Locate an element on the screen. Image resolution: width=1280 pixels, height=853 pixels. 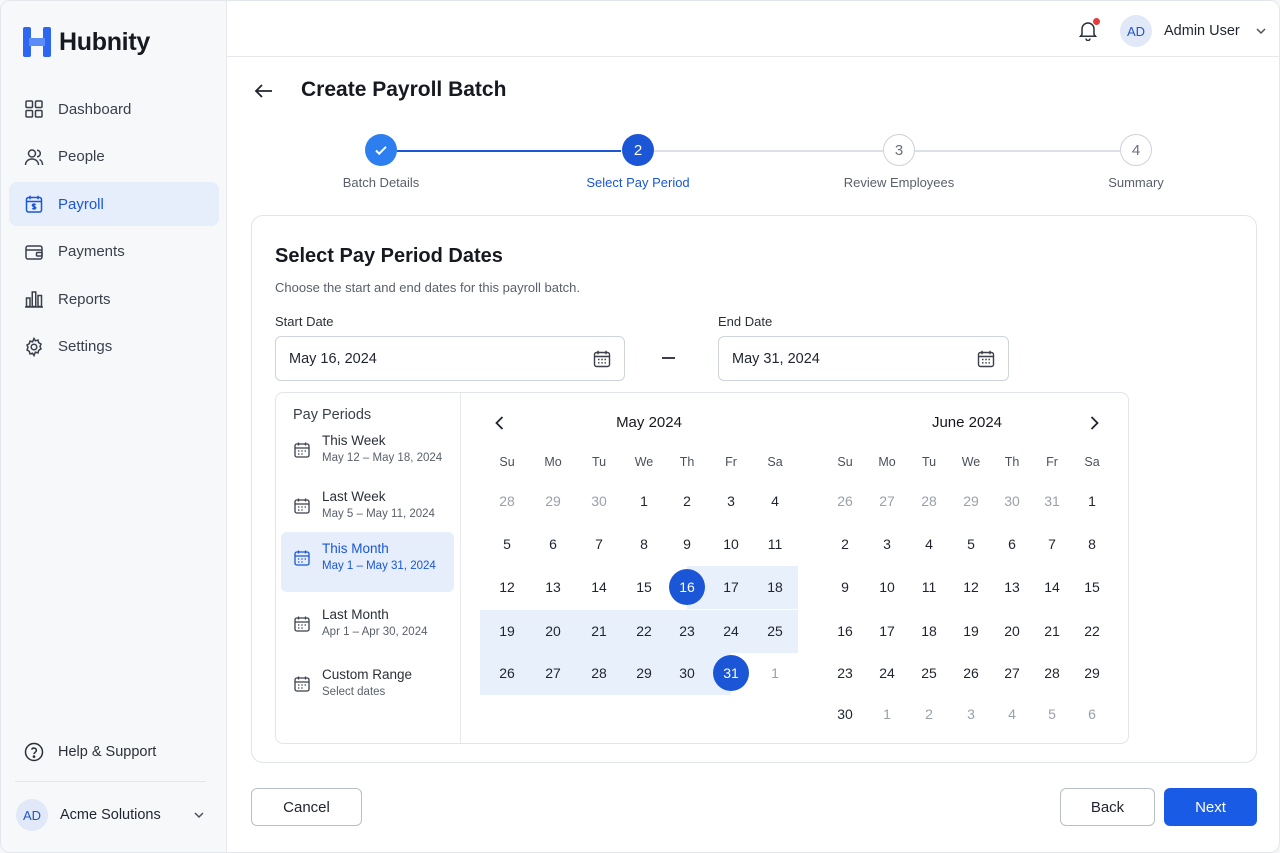
next-month-icon is located at coordinates (1094, 423).